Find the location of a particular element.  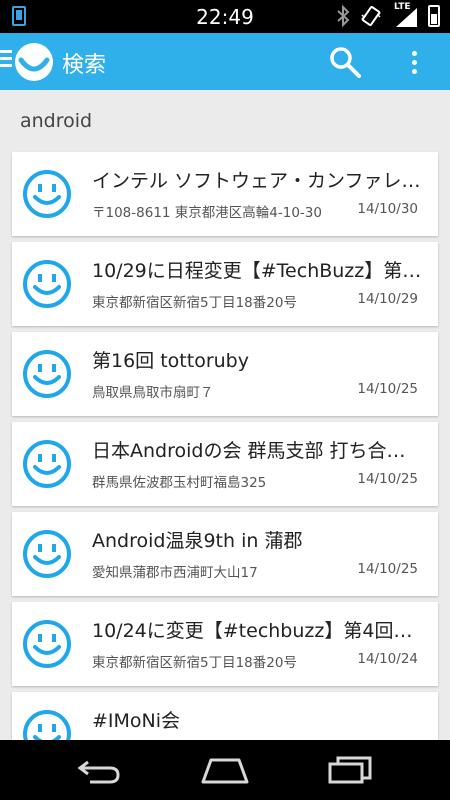

signal-icon: LTE is located at coordinates (405, 15).